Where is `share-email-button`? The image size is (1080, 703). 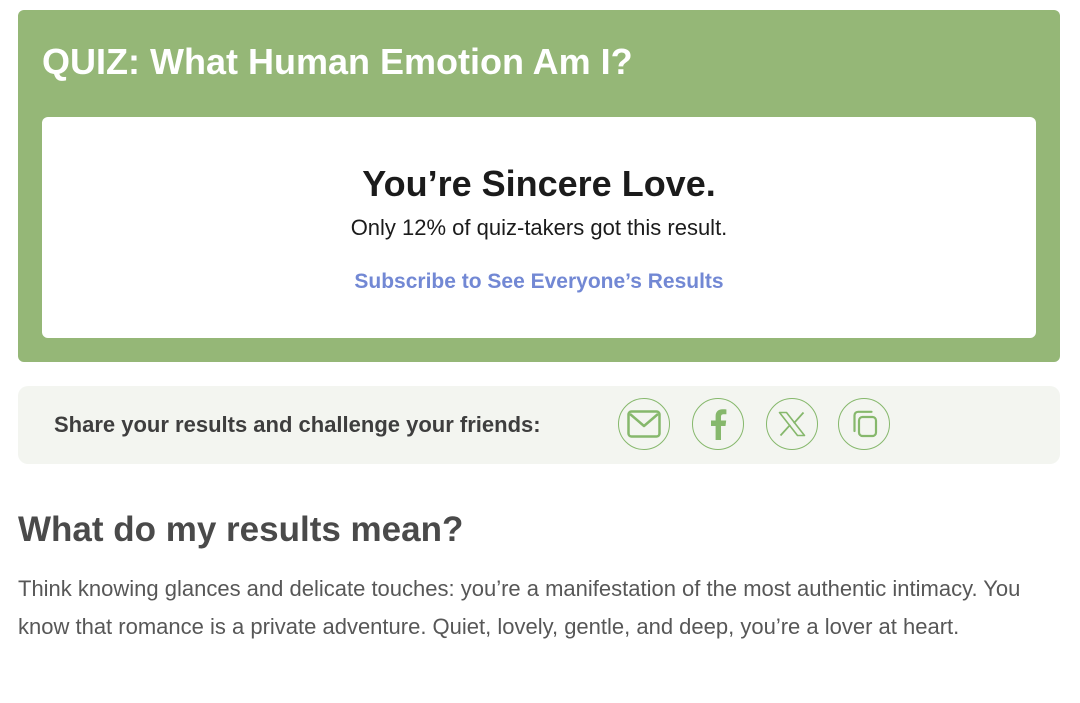
share-email-button is located at coordinates (644, 424).